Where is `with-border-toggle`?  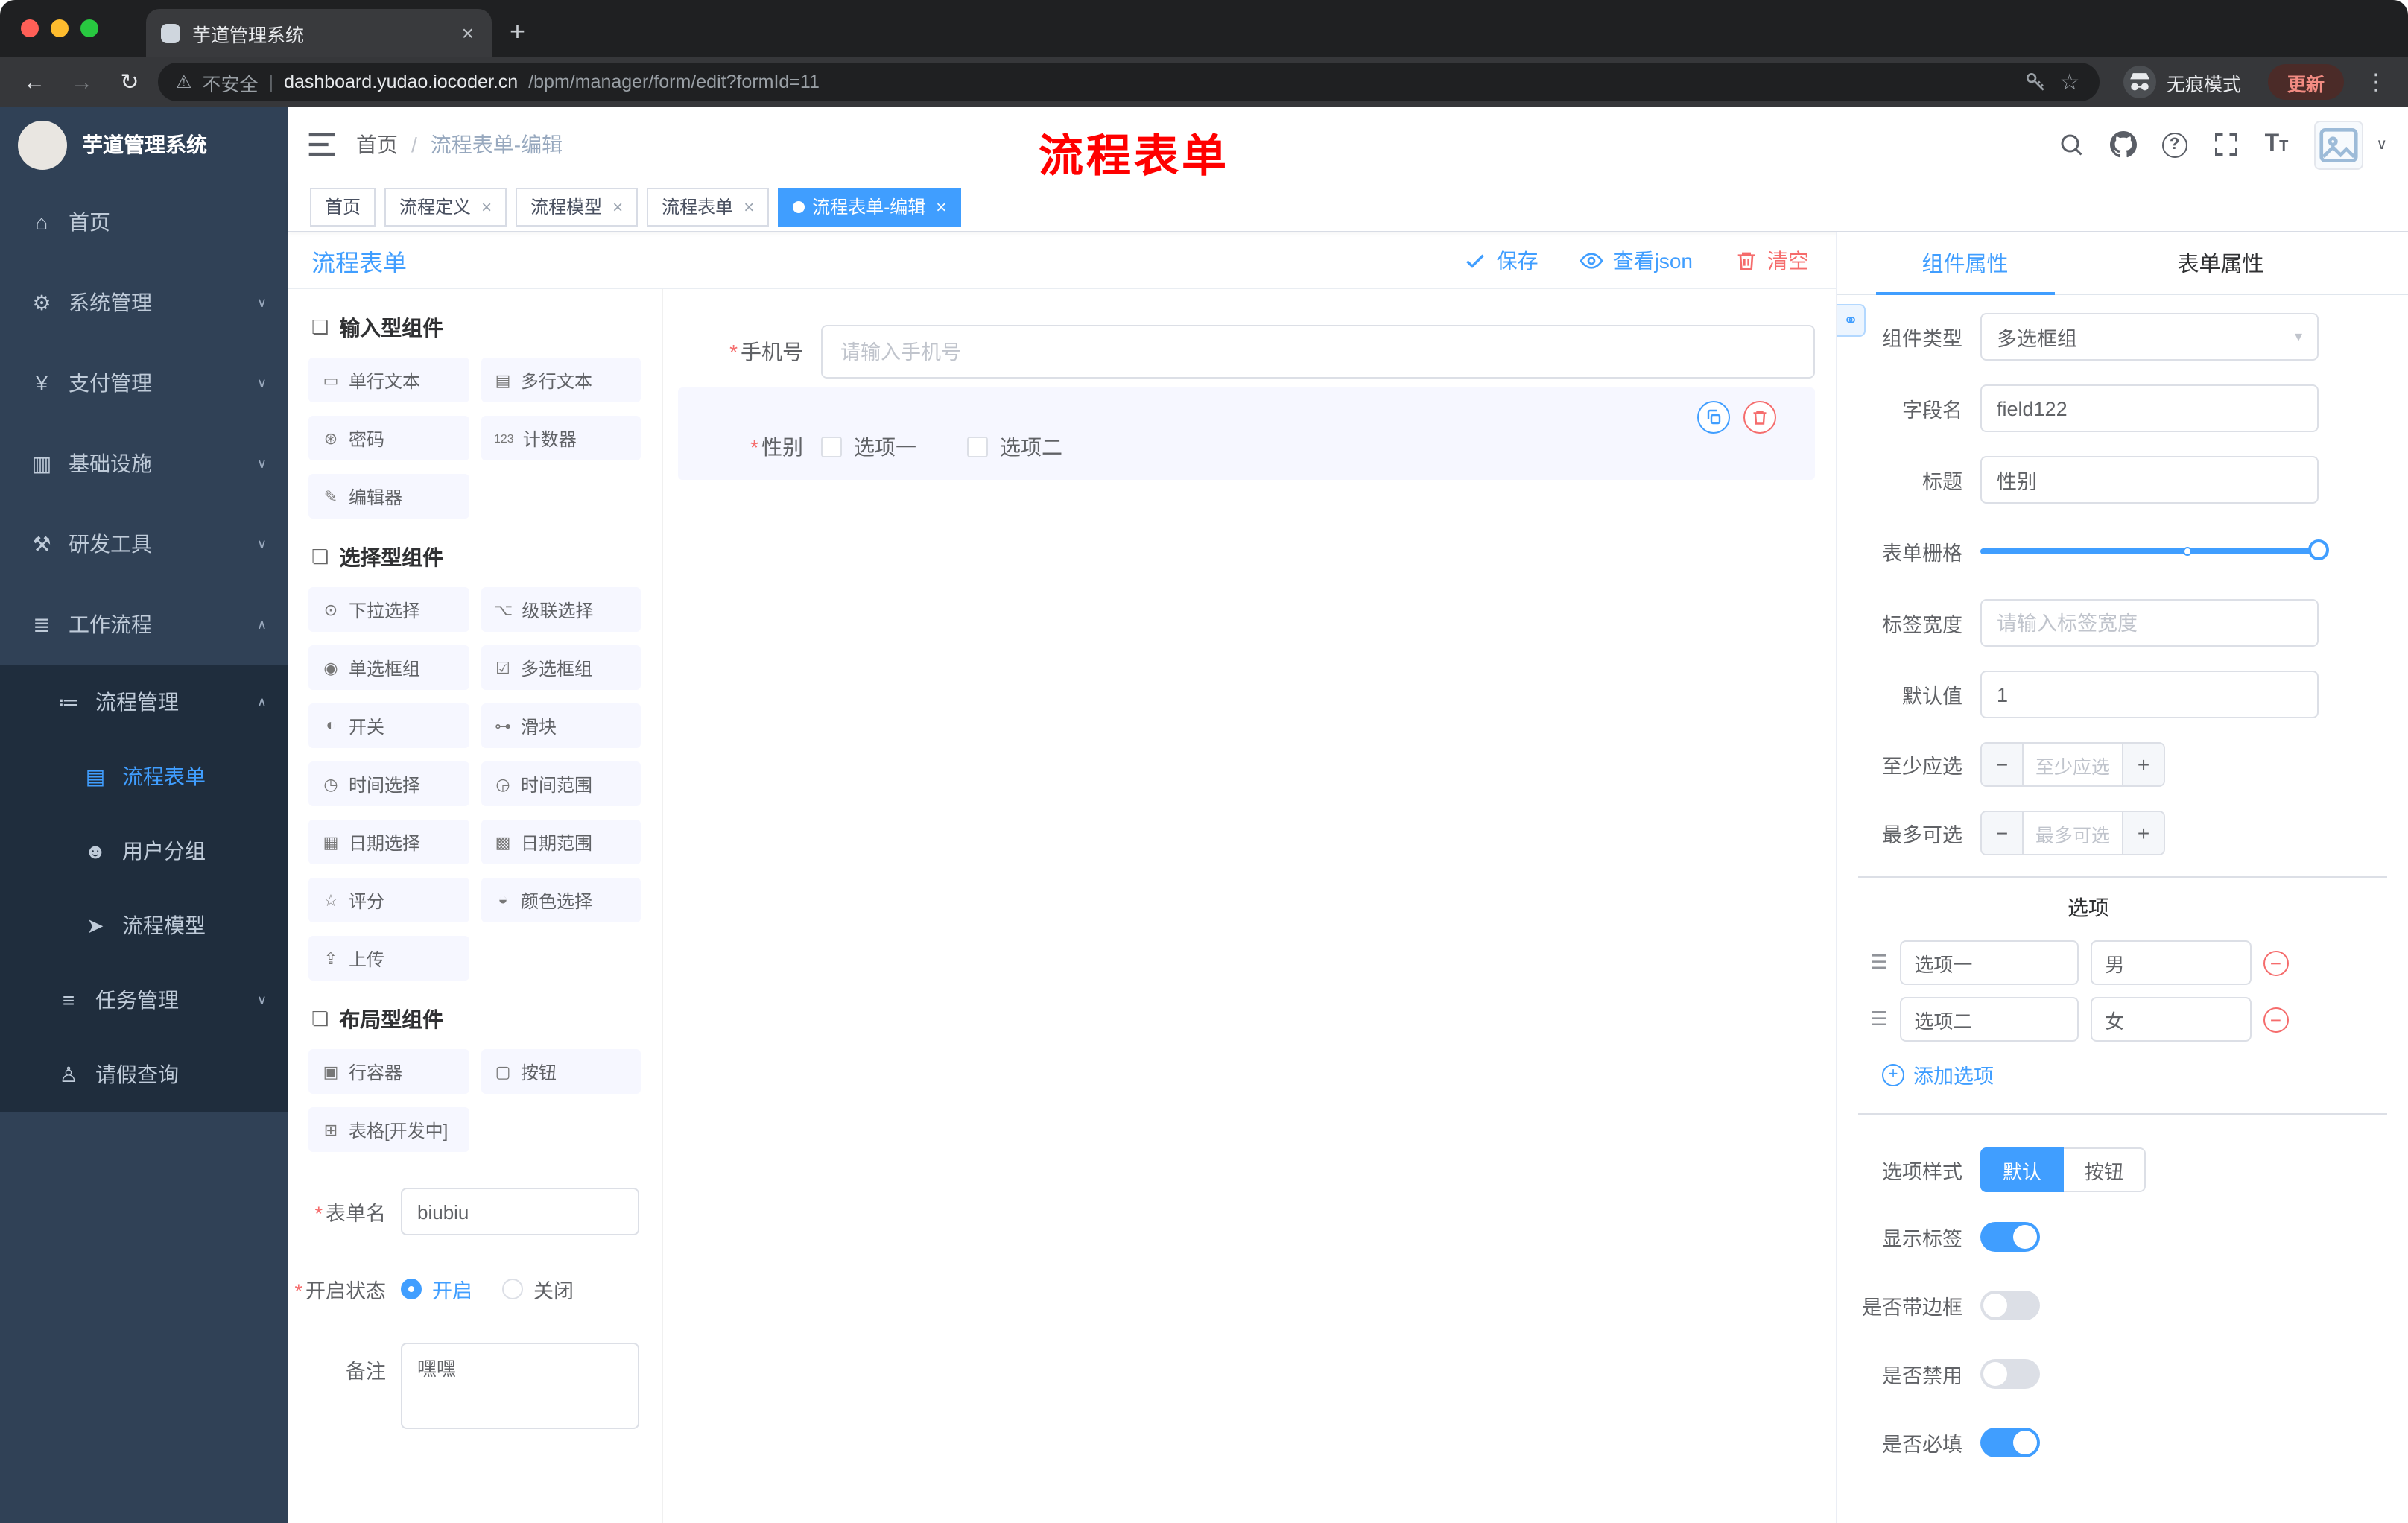 with-border-toggle is located at coordinates (2010, 1306).